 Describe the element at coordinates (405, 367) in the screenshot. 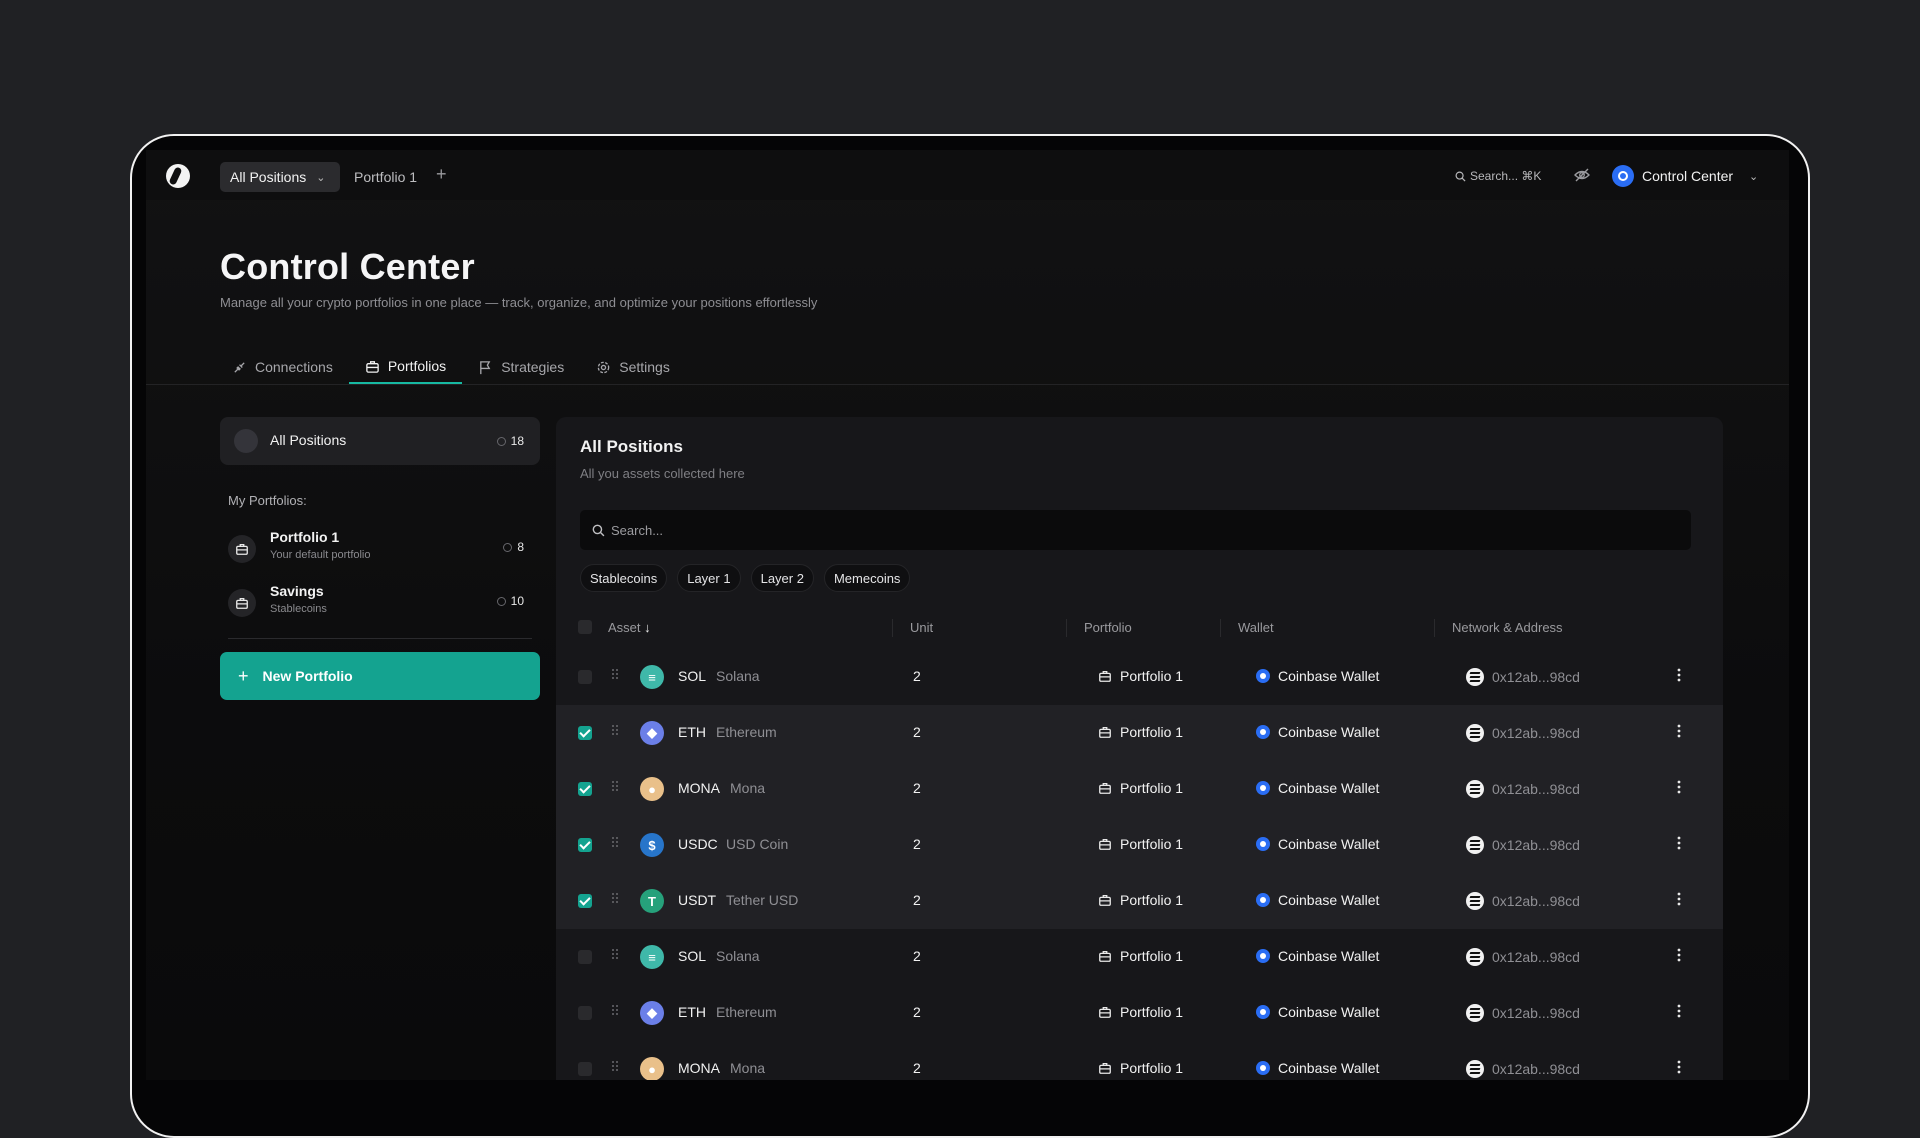

I see `tab-portfolios: Portfolios` at that location.